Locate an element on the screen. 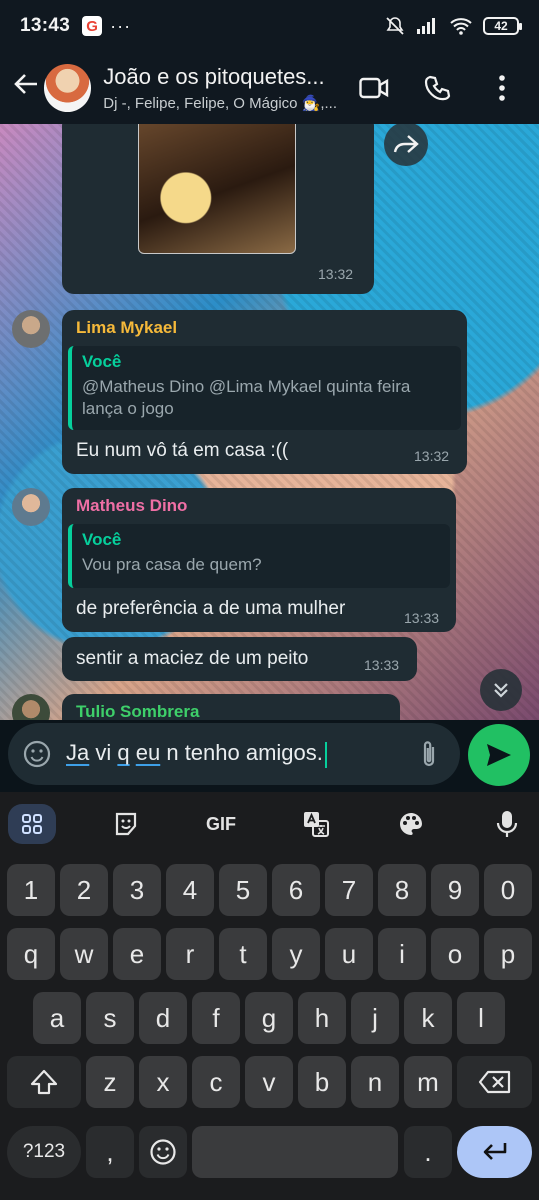 This screenshot has width=539, height=1200. forward-icon is located at coordinates (406, 145).